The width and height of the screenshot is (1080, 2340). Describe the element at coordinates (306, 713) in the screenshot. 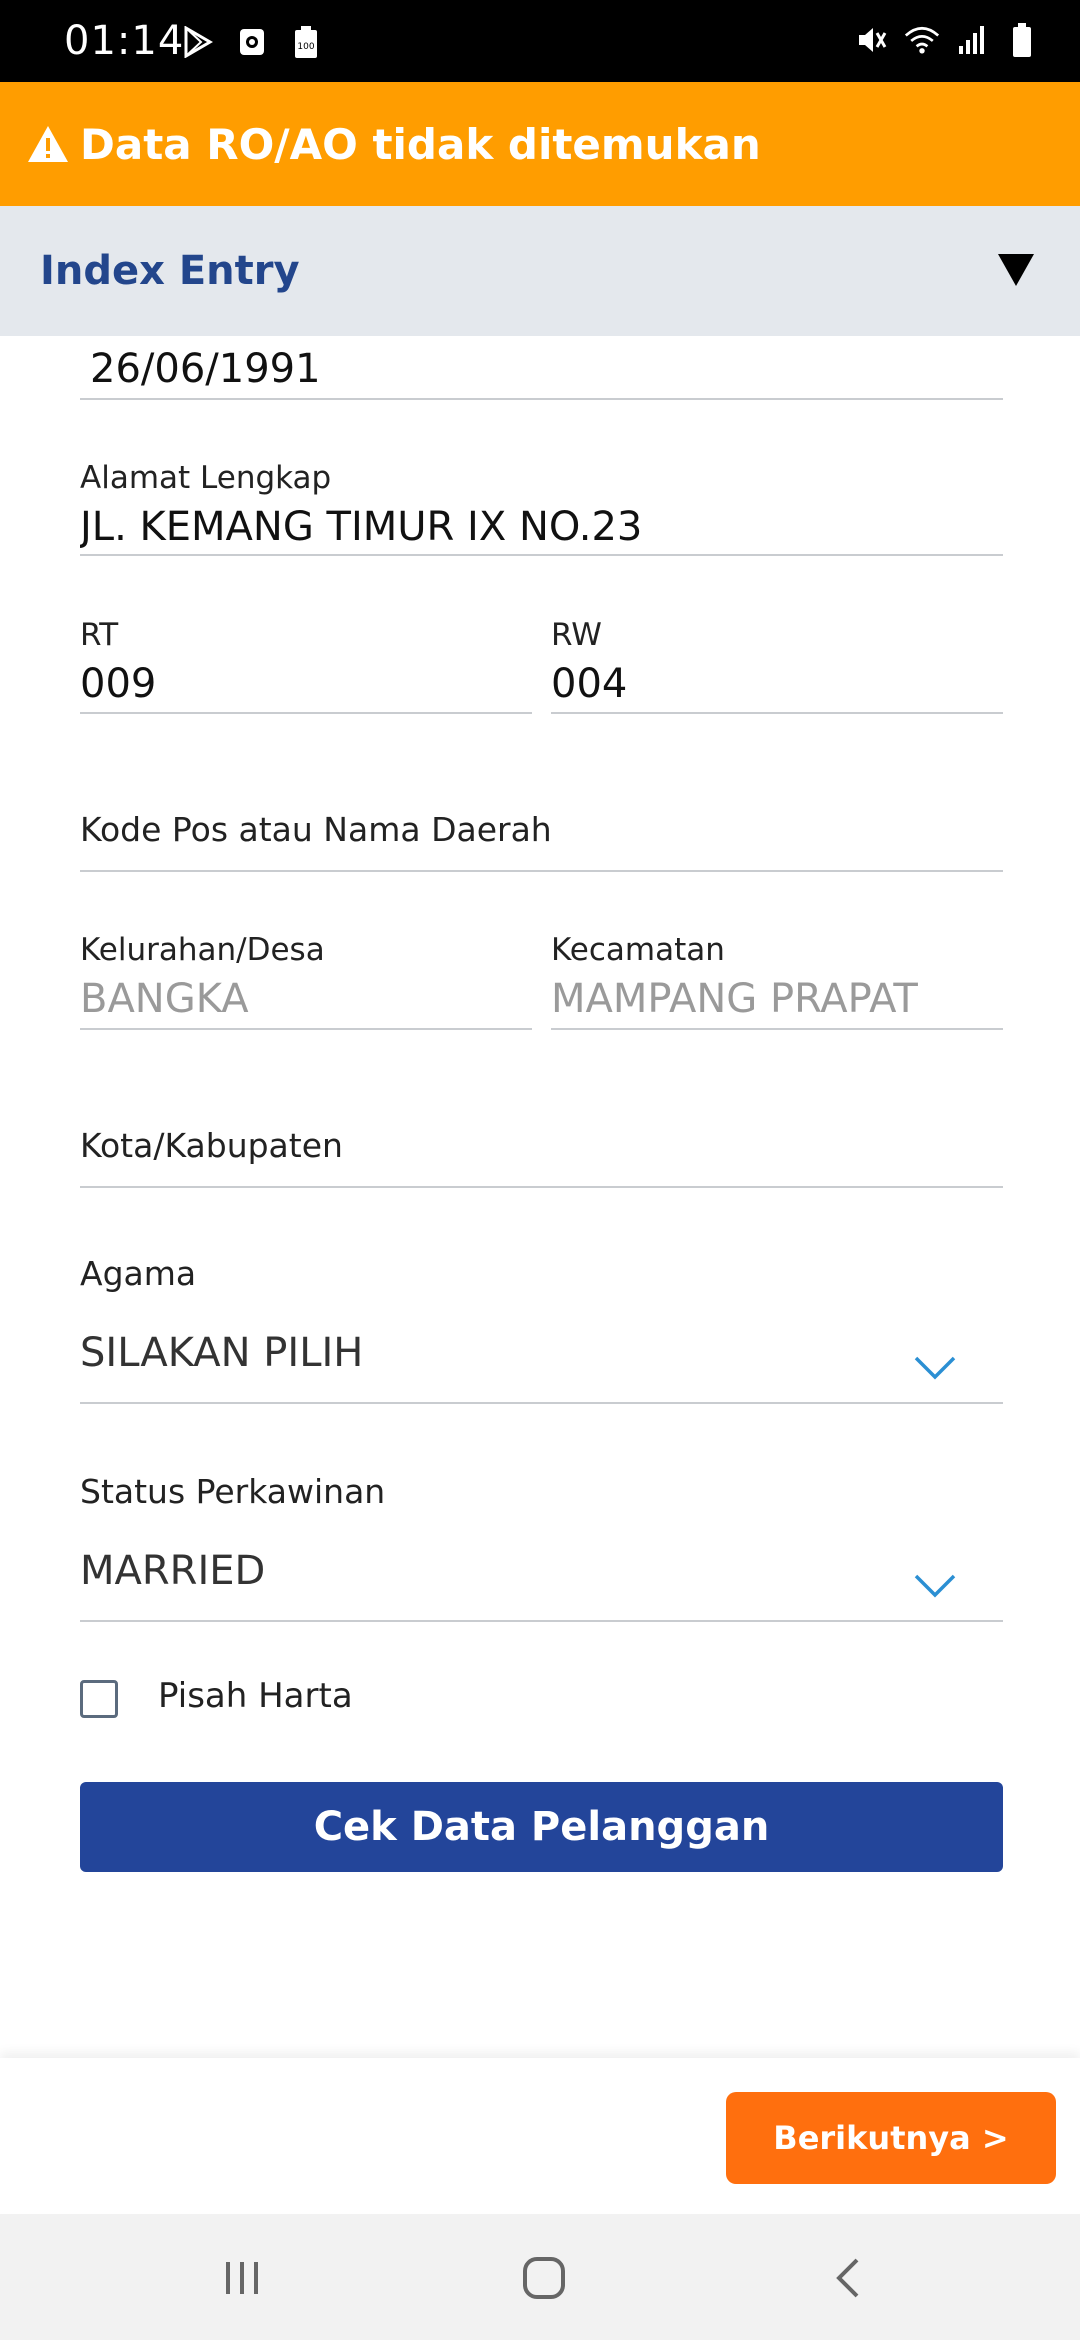

I see `rt-underline` at that location.